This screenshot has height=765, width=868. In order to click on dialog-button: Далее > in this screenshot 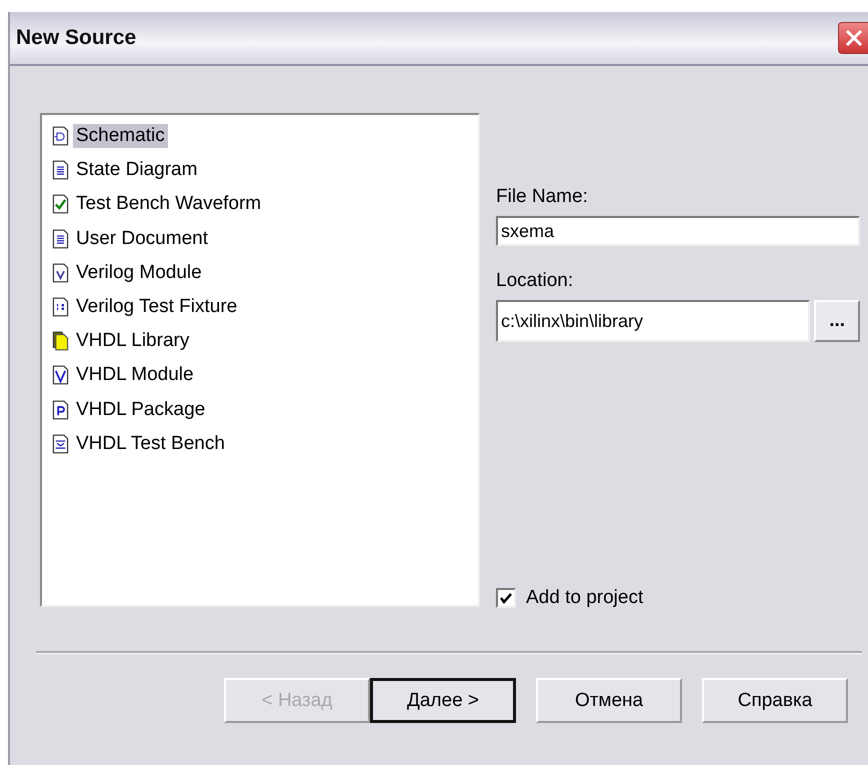, I will do `click(443, 700)`.